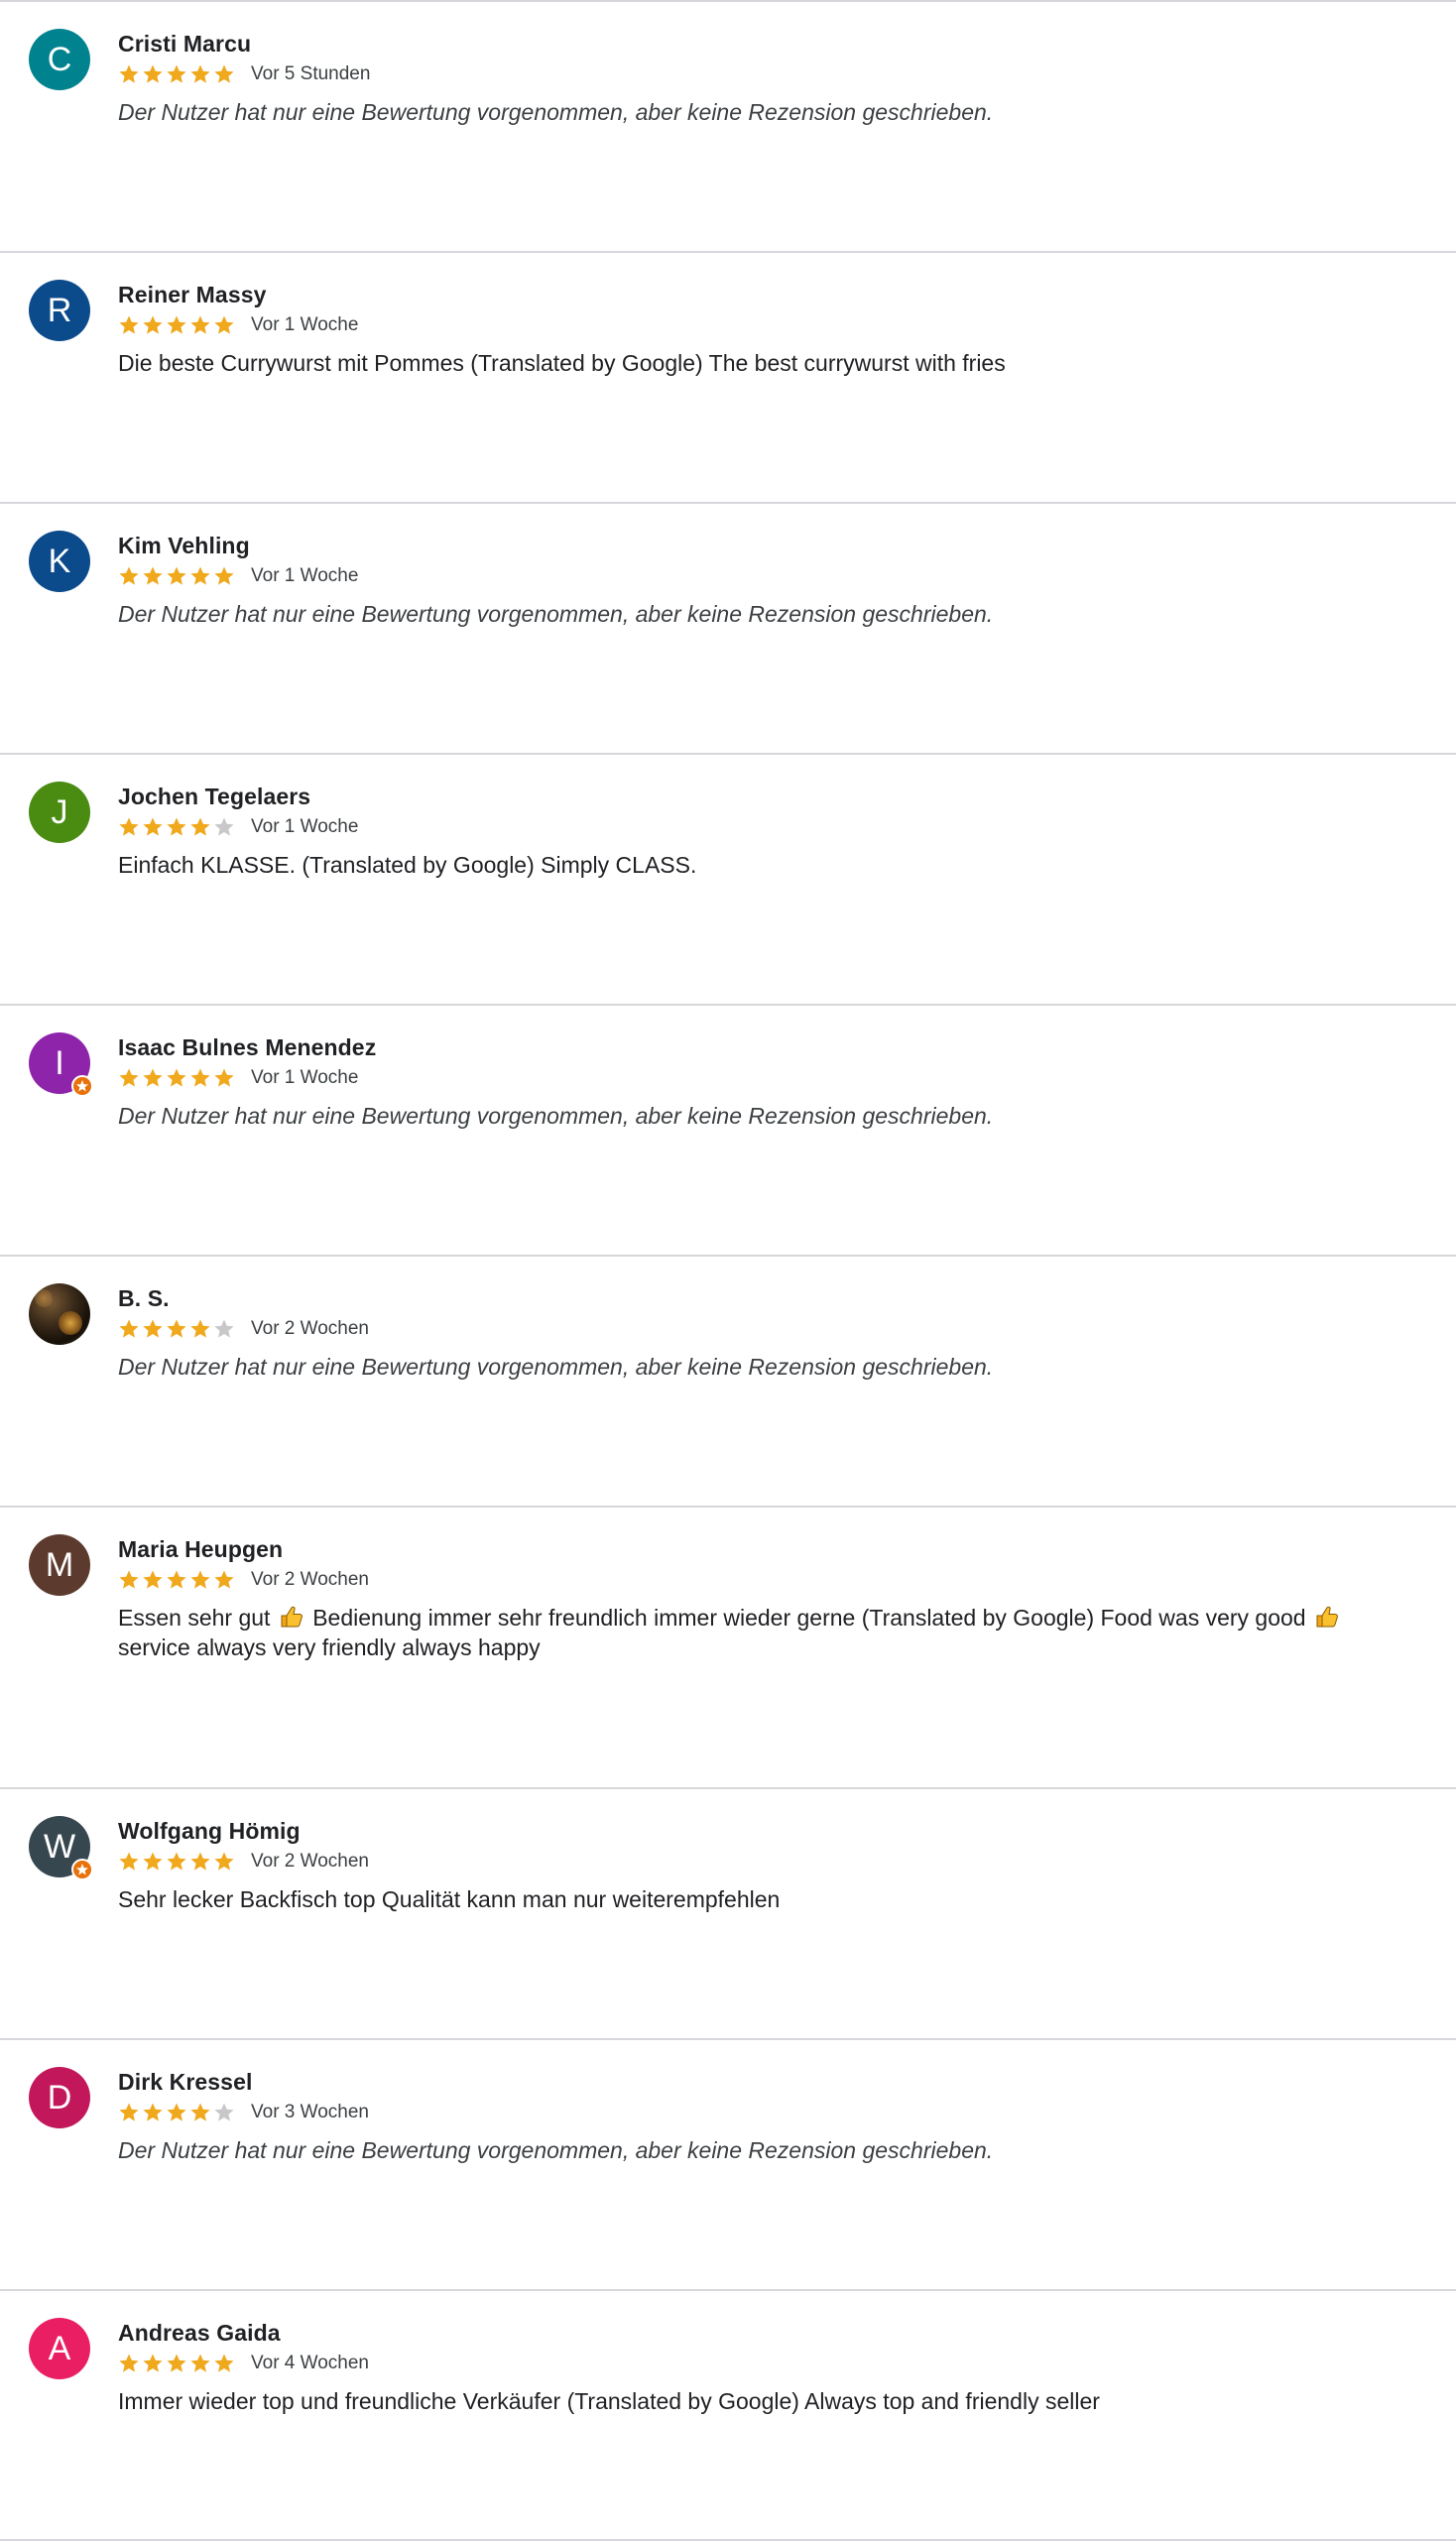 The width and height of the screenshot is (1456, 2541). I want to click on avatar-photo, so click(59, 1314).